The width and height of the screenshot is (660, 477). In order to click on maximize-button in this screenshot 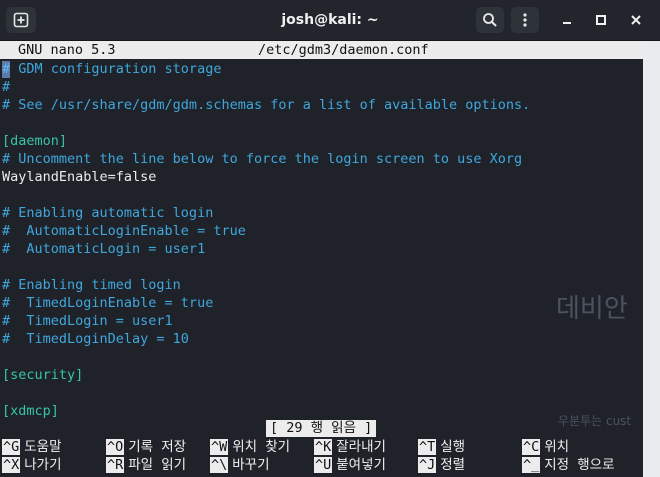, I will do `click(601, 20)`.